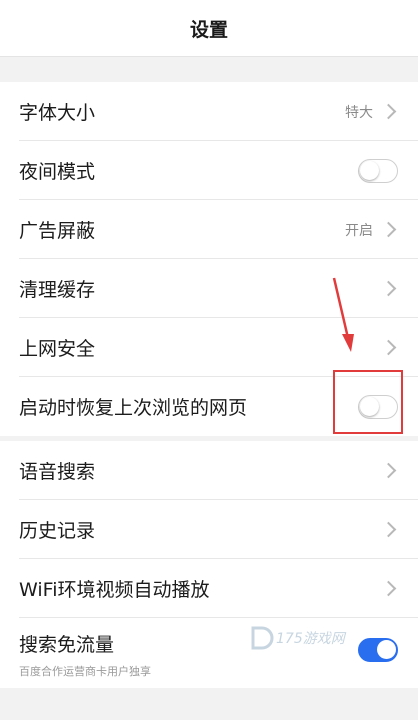  Describe the element at coordinates (359, 112) in the screenshot. I see `font-size-value: 特大` at that location.